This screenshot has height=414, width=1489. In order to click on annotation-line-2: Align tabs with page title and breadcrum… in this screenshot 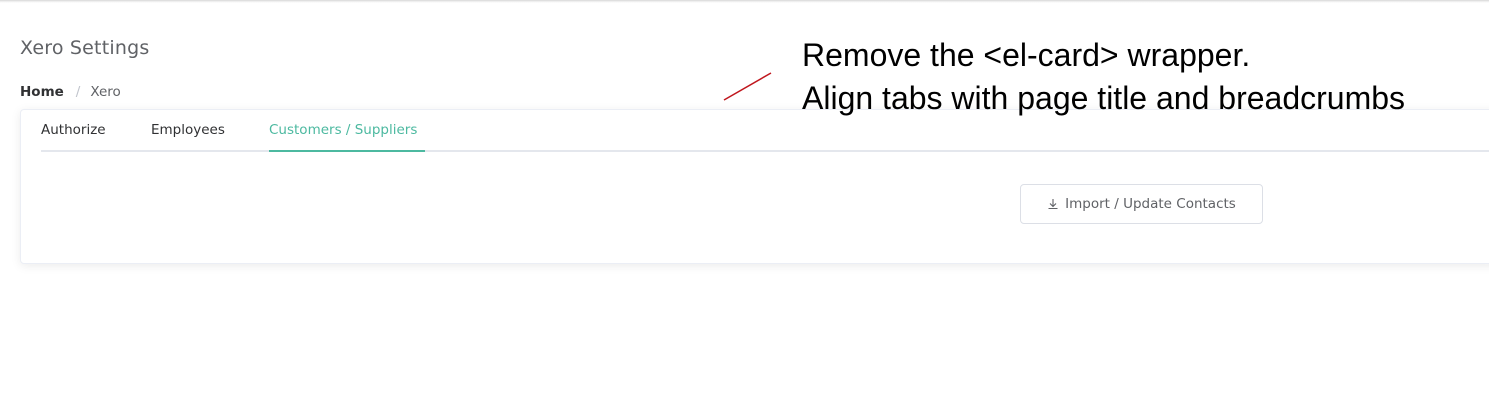, I will do `click(1104, 98)`.